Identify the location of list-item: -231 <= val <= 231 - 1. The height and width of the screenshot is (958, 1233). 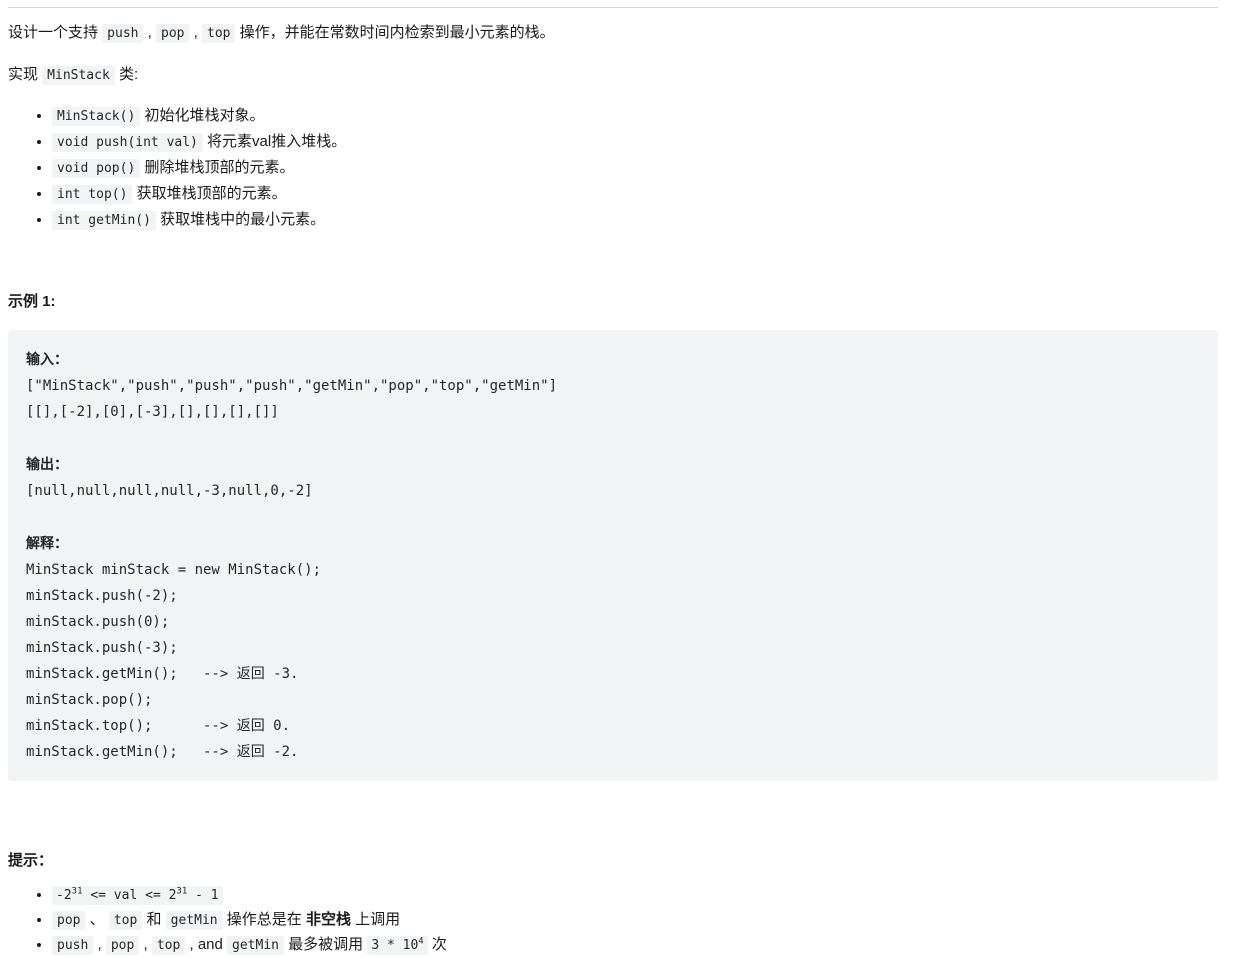
(642, 895).